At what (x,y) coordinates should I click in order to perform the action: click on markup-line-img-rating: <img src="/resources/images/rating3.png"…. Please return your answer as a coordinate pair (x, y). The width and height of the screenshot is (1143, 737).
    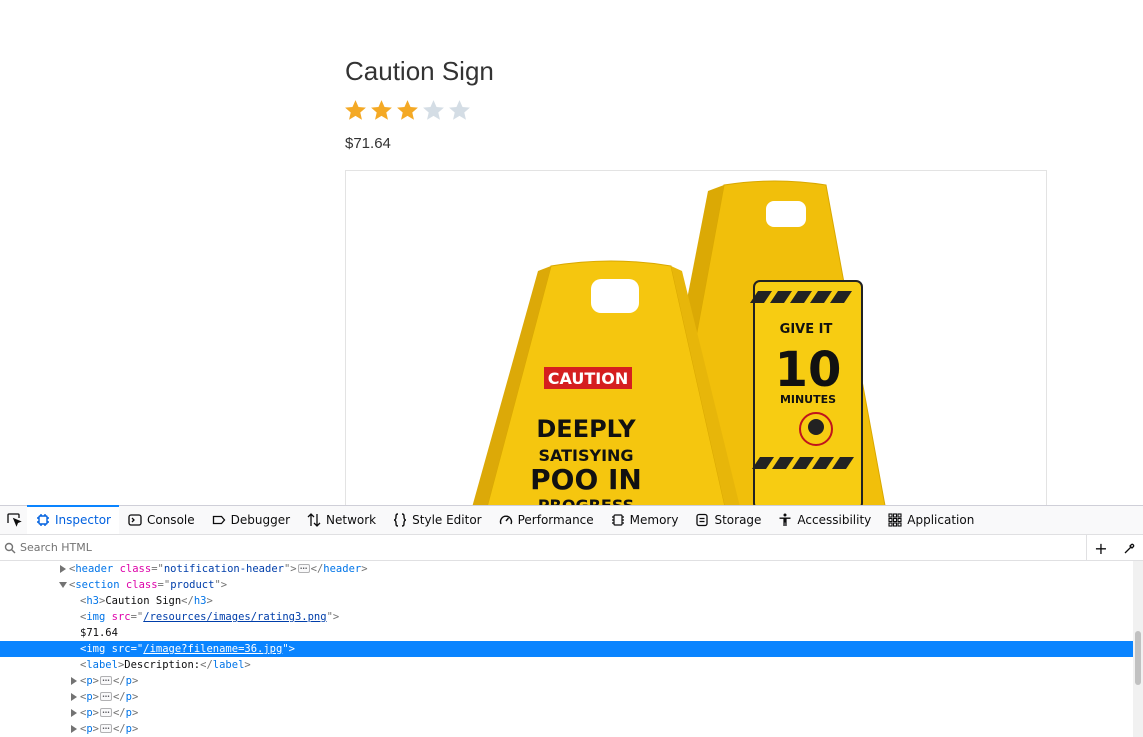
    Looking at the image, I should click on (571, 617).